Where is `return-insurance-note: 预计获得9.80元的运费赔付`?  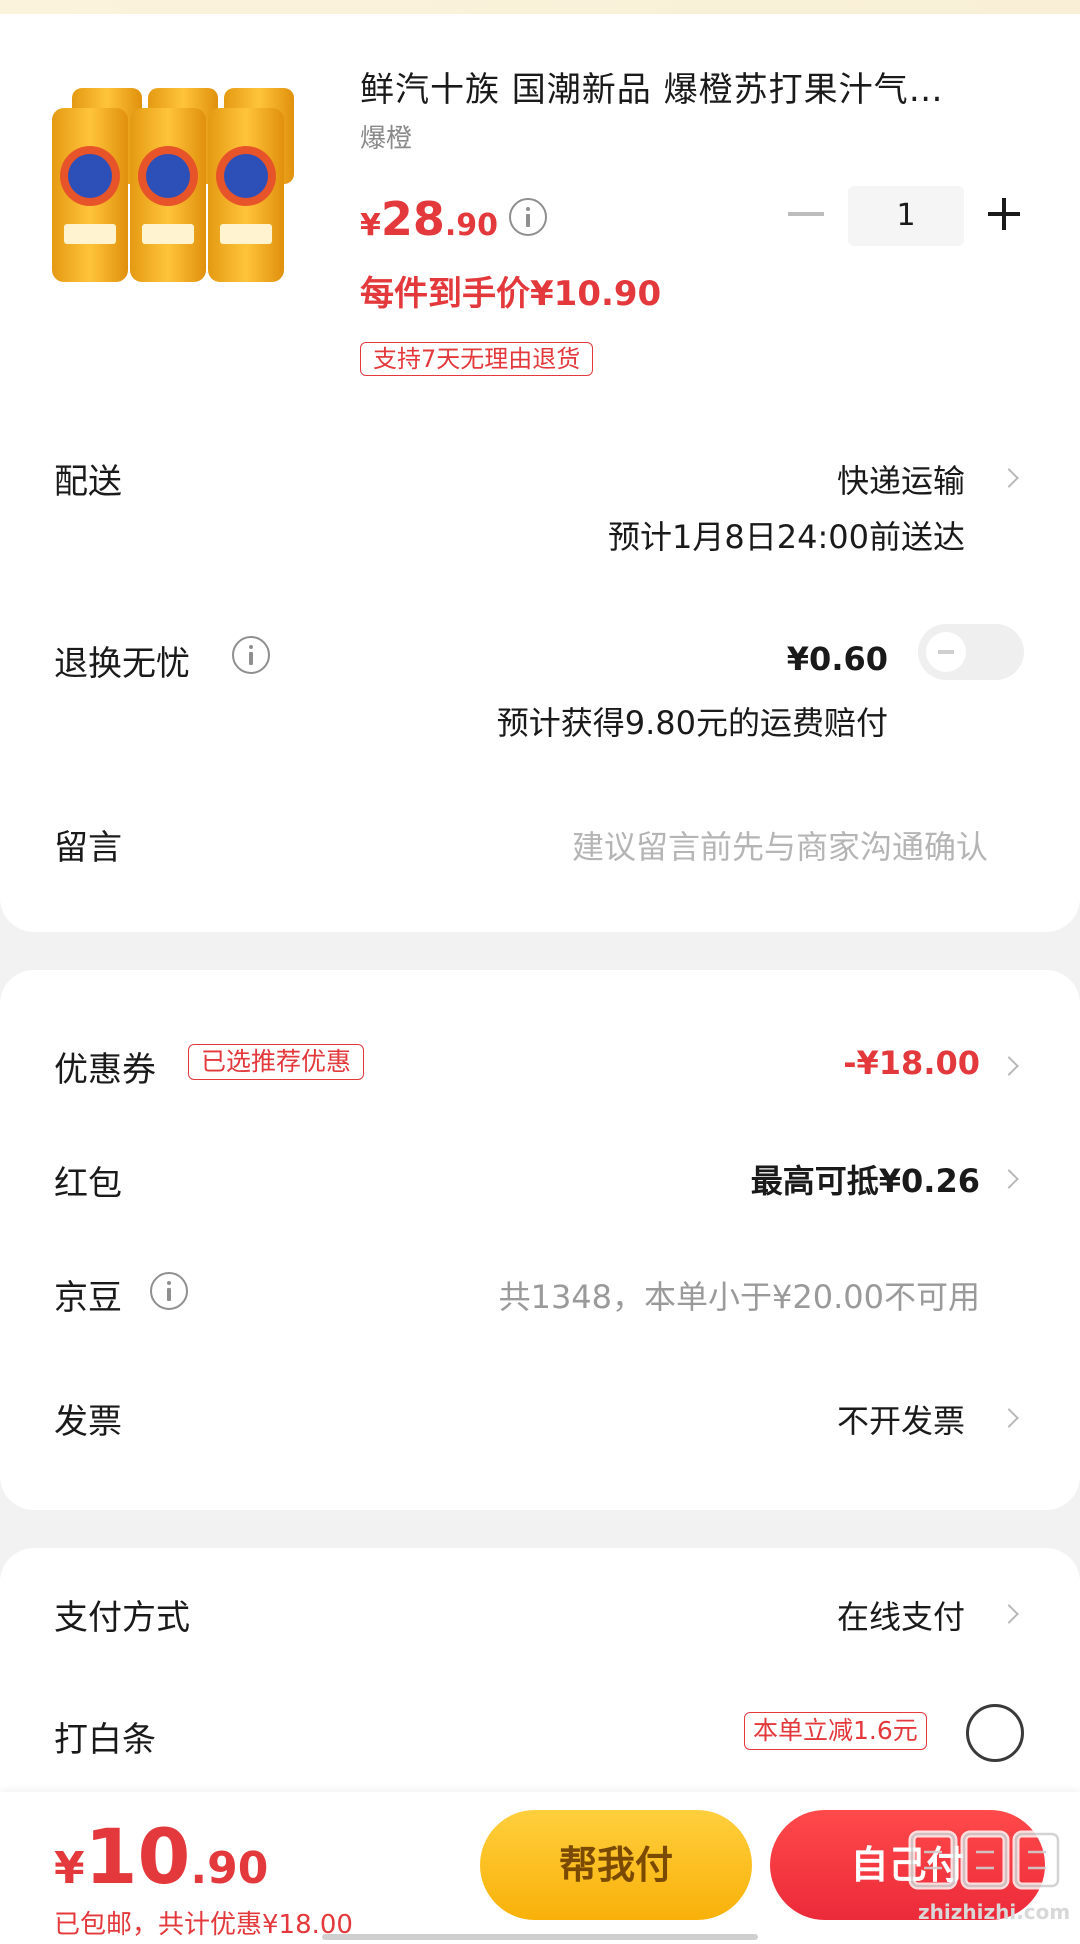 return-insurance-note: 预计获得9.80元的运费赔付 is located at coordinates (692, 723).